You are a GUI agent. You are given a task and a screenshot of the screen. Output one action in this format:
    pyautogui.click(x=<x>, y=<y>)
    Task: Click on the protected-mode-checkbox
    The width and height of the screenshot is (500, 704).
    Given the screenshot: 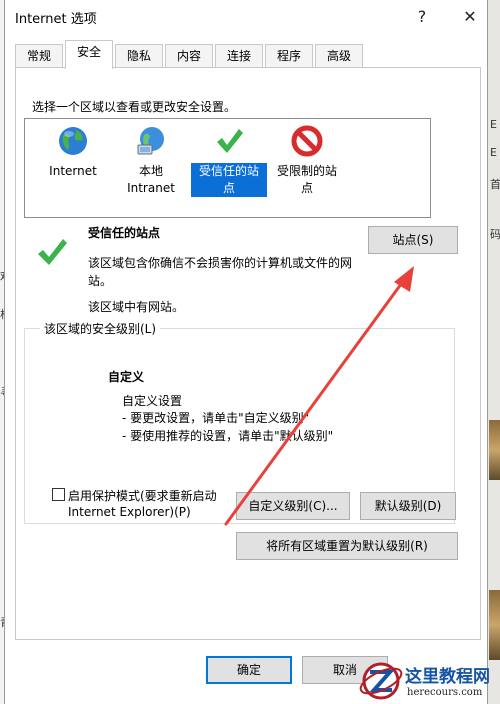 What is the action you would take?
    pyautogui.click(x=58, y=494)
    